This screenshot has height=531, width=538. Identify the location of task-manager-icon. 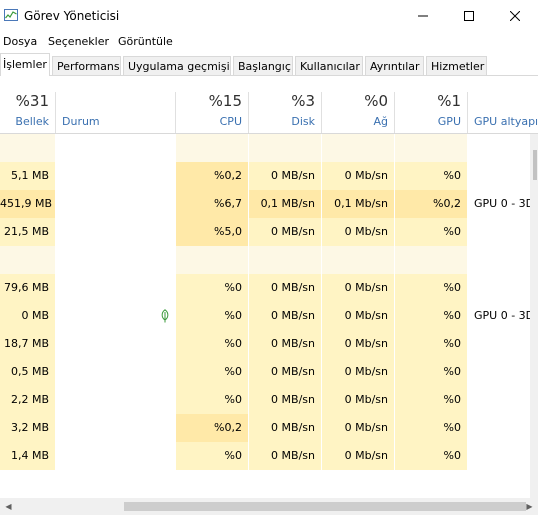
(11, 15).